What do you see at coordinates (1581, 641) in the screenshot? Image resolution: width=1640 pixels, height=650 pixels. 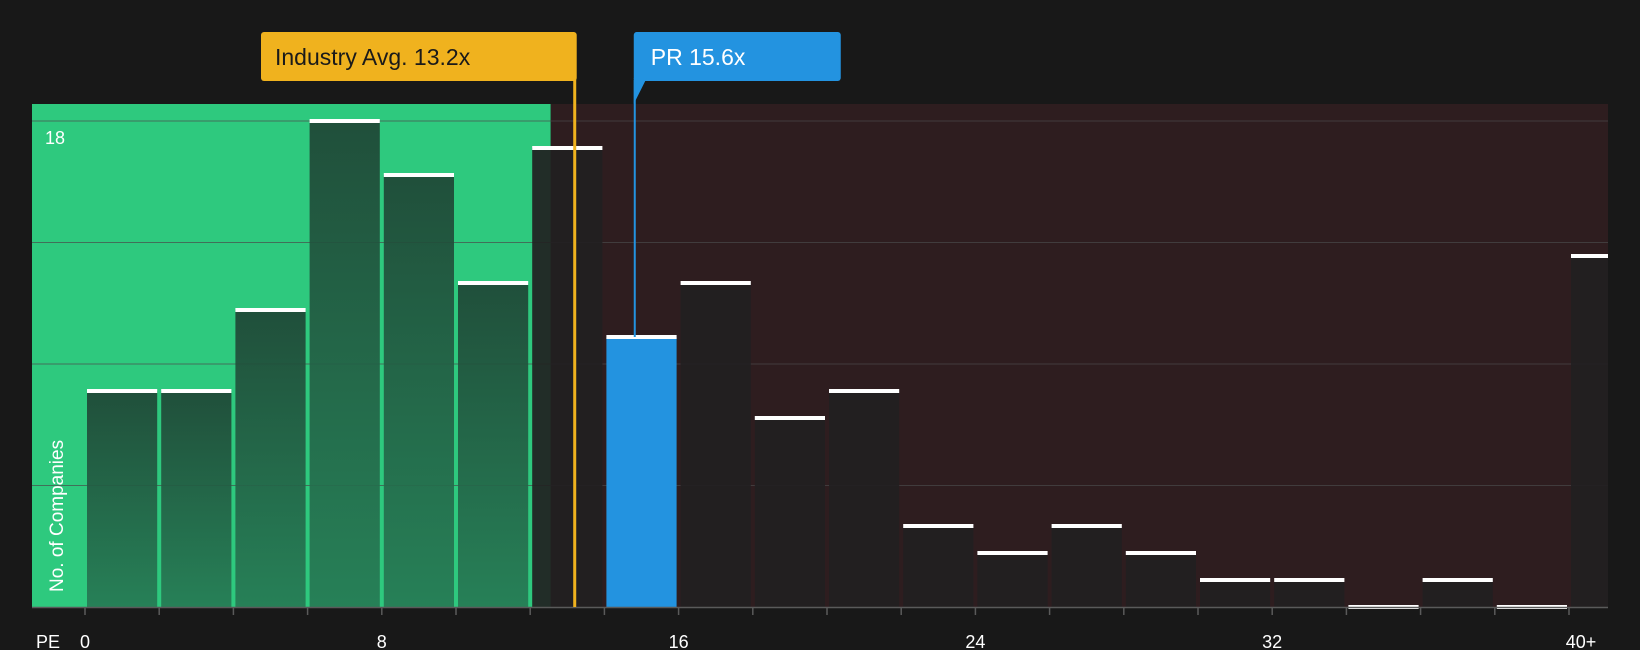 I see `x-tick-label: 40+` at bounding box center [1581, 641].